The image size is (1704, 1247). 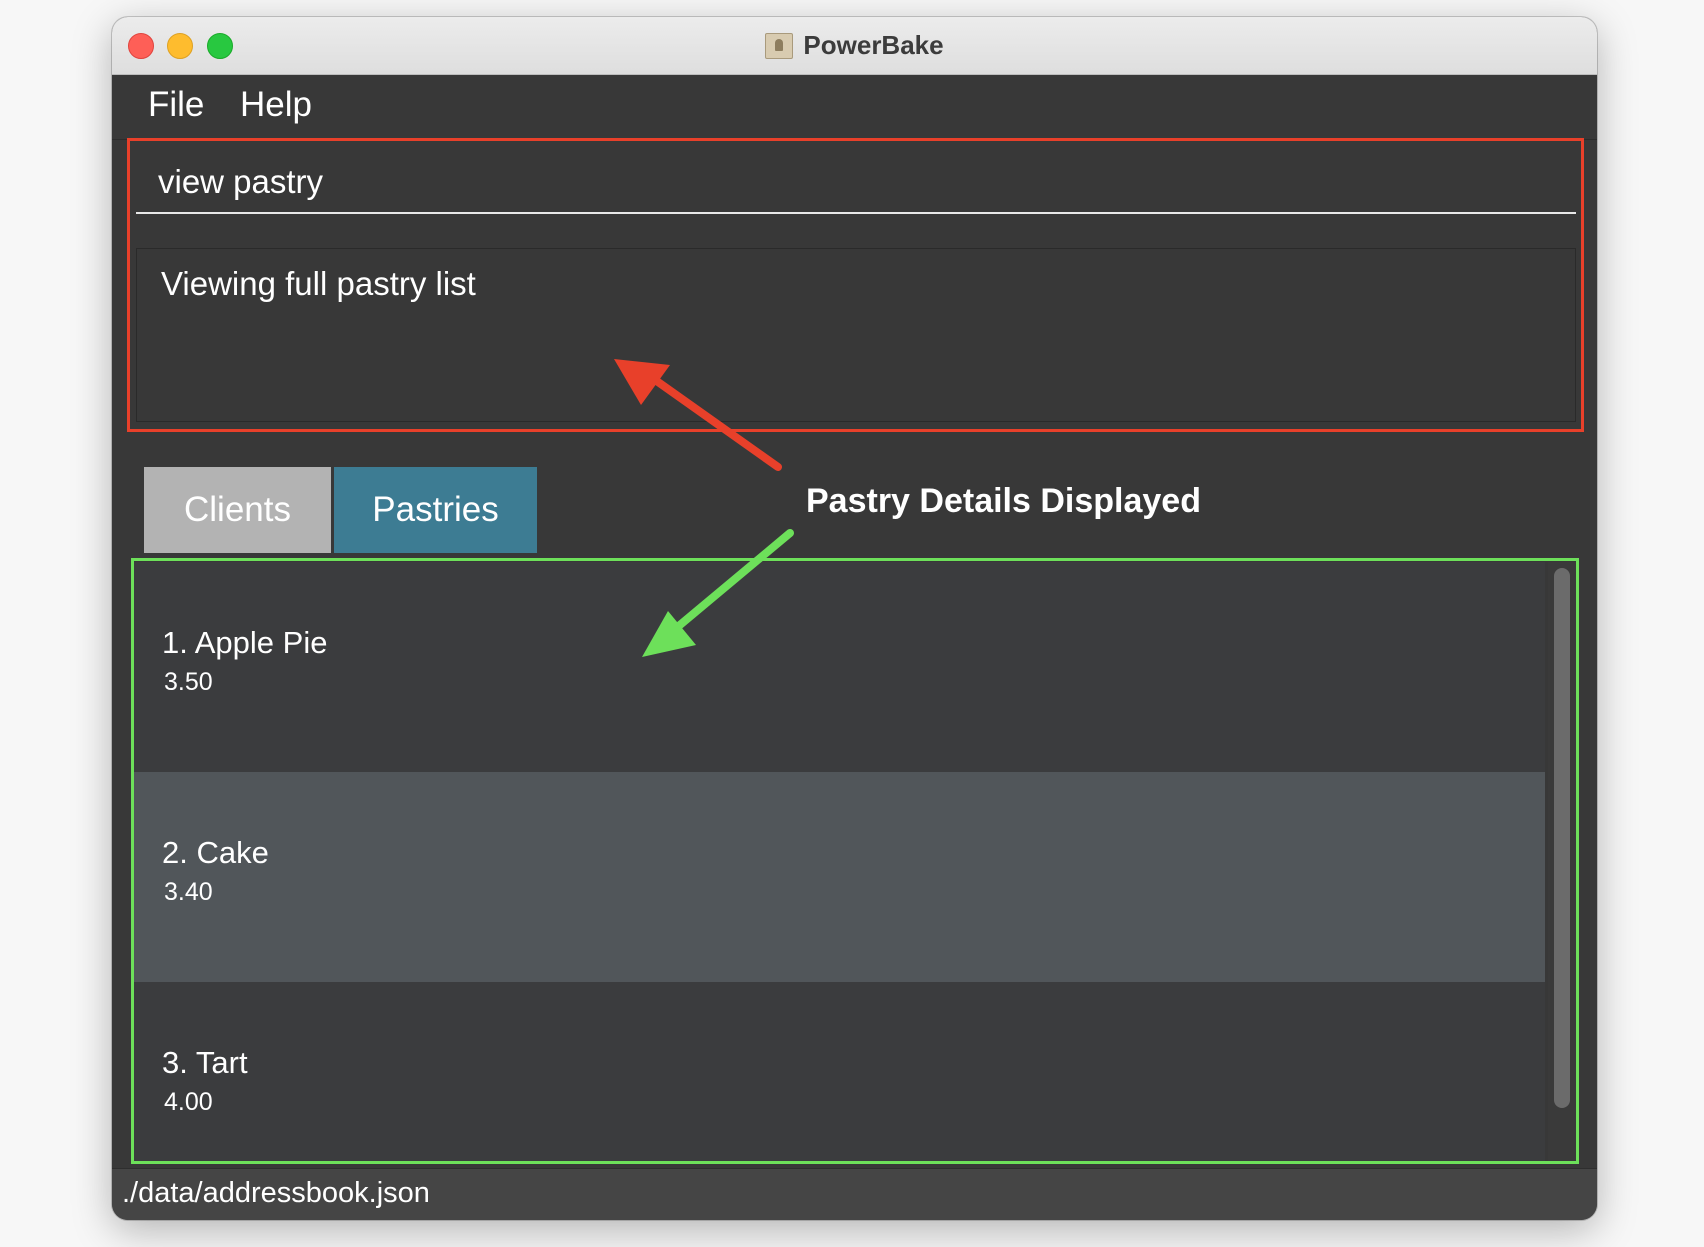 What do you see at coordinates (435, 510) in the screenshot?
I see `tab-pastries: Pastries` at bounding box center [435, 510].